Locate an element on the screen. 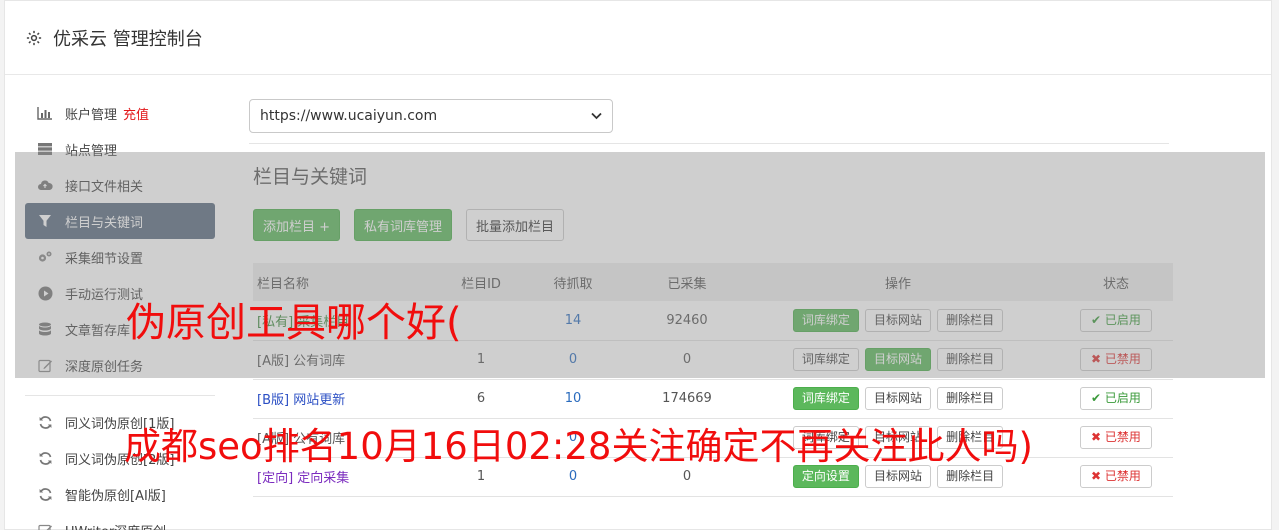 This screenshot has height=530, width=1279. column-name: [B版] 网站更新 is located at coordinates (301, 400).